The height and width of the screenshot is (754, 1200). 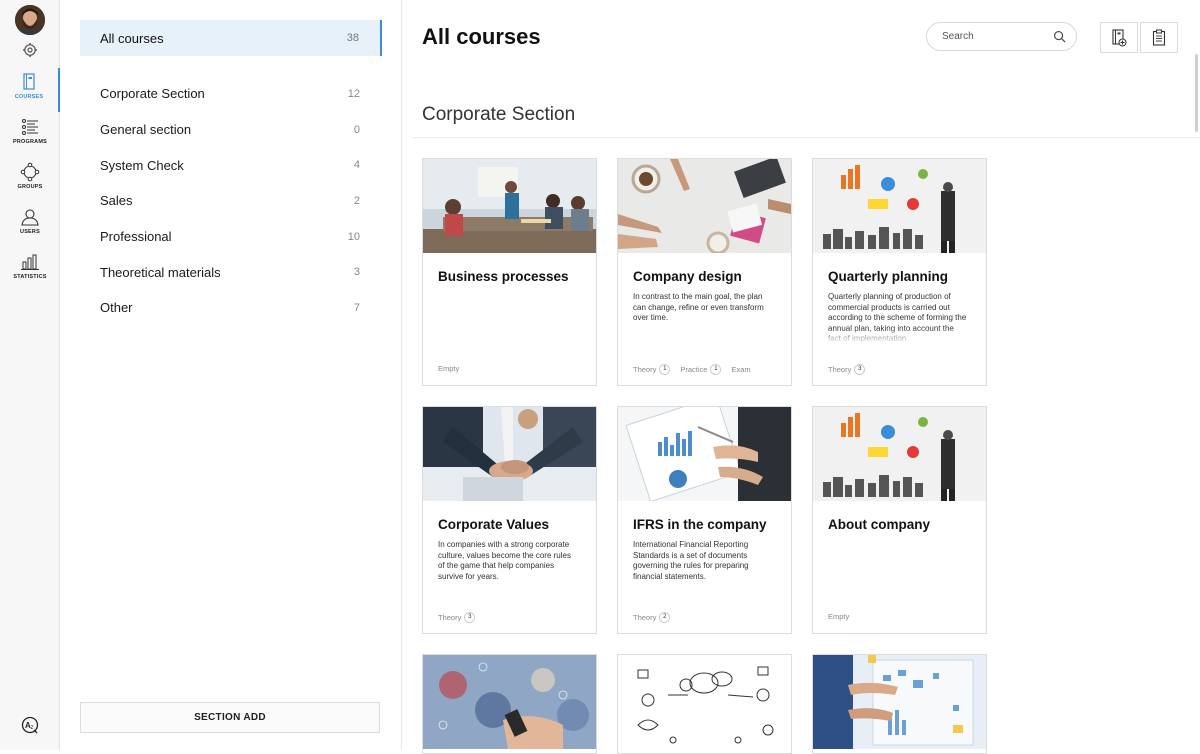 I want to click on section-count: 4, so click(x=356, y=165).